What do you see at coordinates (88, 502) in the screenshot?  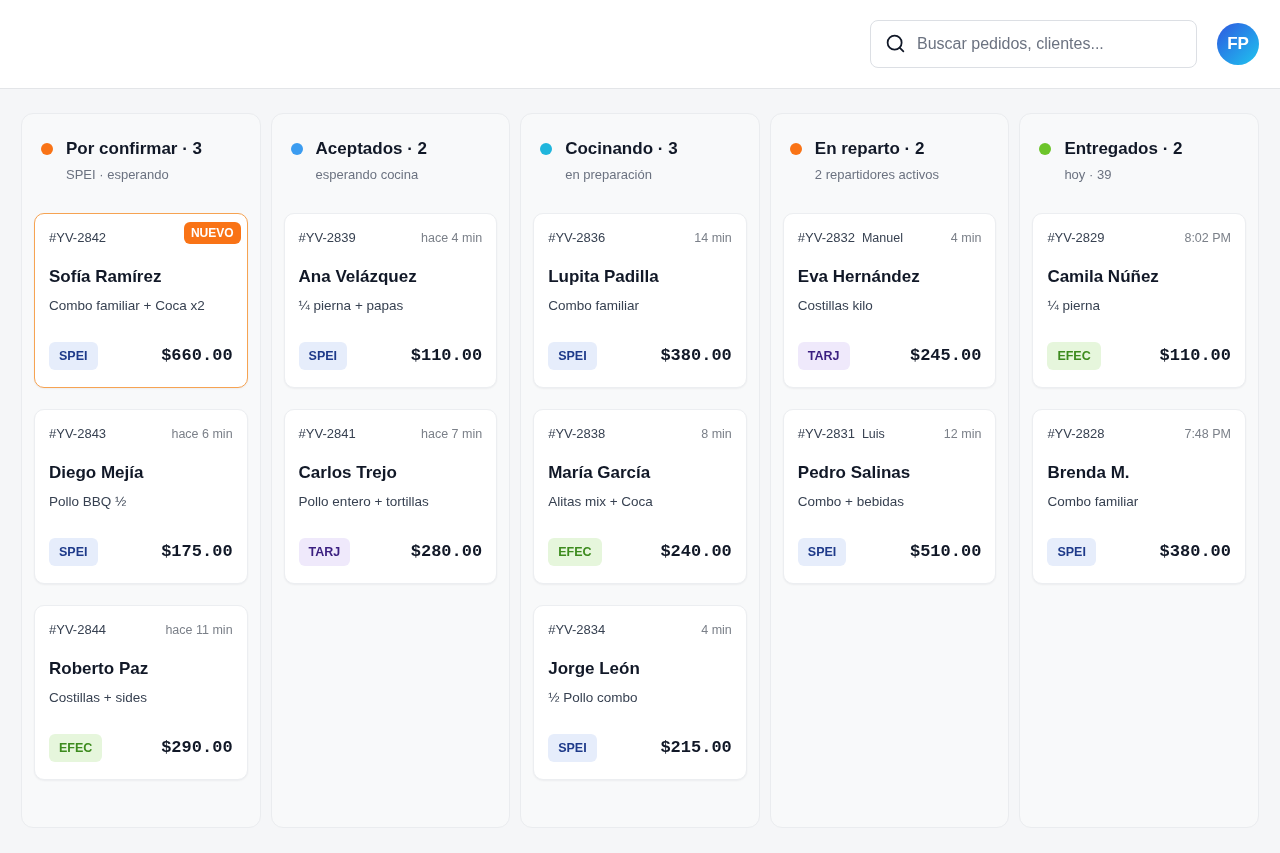 I see `order-items: Pollo BBQ ½` at bounding box center [88, 502].